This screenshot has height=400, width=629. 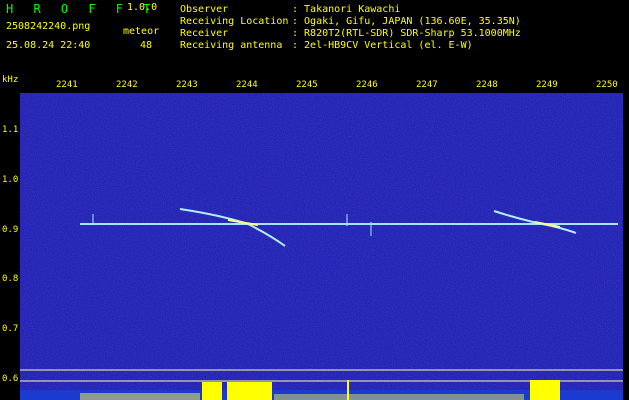 What do you see at coordinates (48, 45) in the screenshot?
I see `capture-datetime: 25.08.24 22:40` at bounding box center [48, 45].